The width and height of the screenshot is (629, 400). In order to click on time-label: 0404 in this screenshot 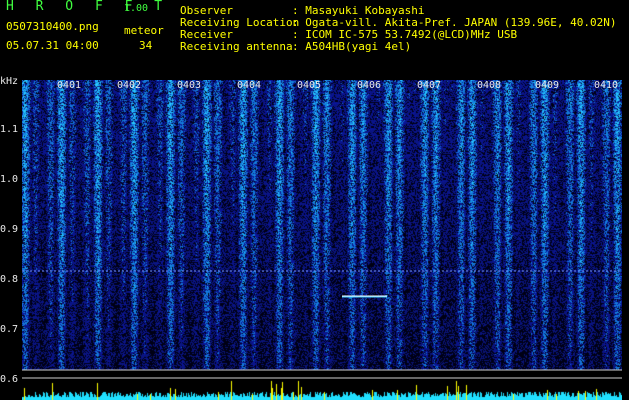, I will do `click(249, 85)`.